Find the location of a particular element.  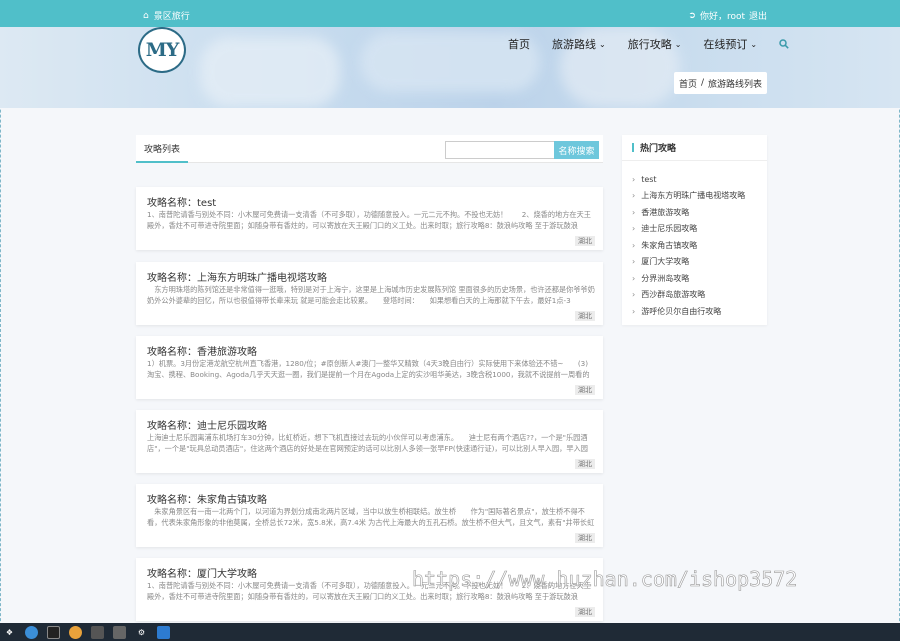

top-bar-site: ⌂ 景区旅行 is located at coordinates (166, 16).